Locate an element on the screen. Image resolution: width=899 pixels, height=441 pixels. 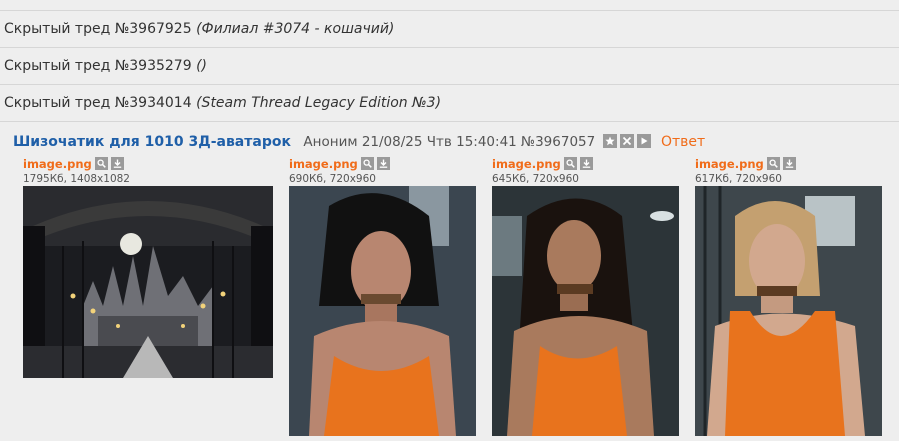
play-icon is located at coordinates (644, 141).